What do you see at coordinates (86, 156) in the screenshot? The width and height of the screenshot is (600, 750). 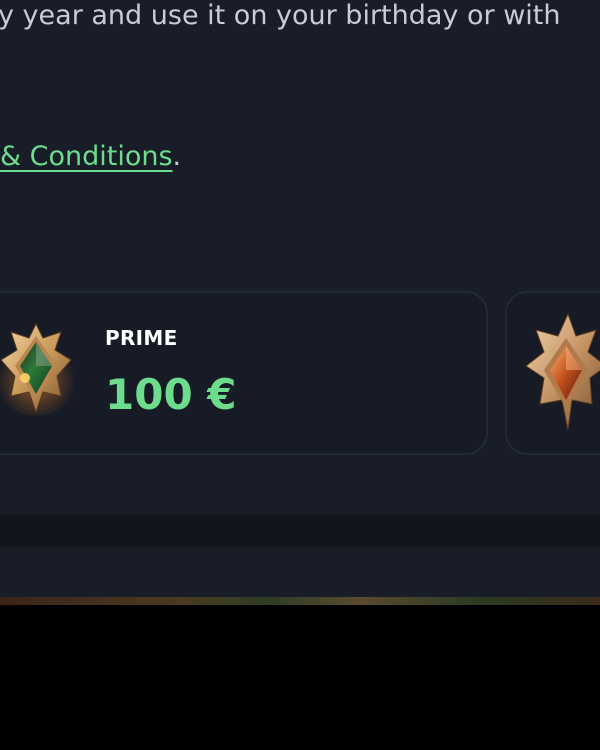 I see `terms-conditions-link: & Conditions` at bounding box center [86, 156].